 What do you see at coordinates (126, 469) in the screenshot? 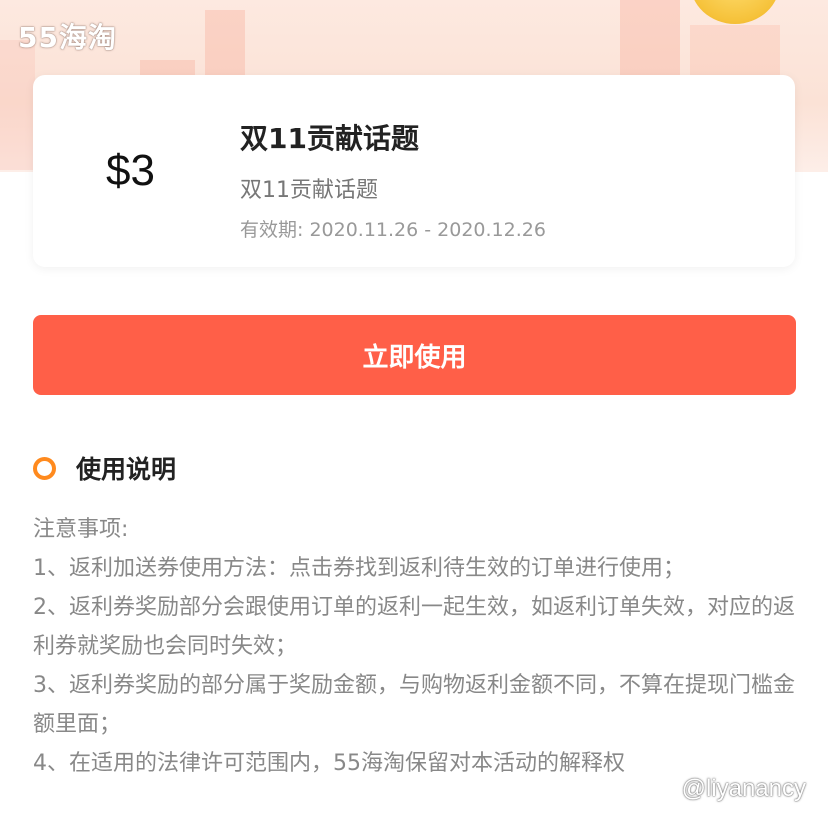
I see `instructions-title: 使用说明` at bounding box center [126, 469].